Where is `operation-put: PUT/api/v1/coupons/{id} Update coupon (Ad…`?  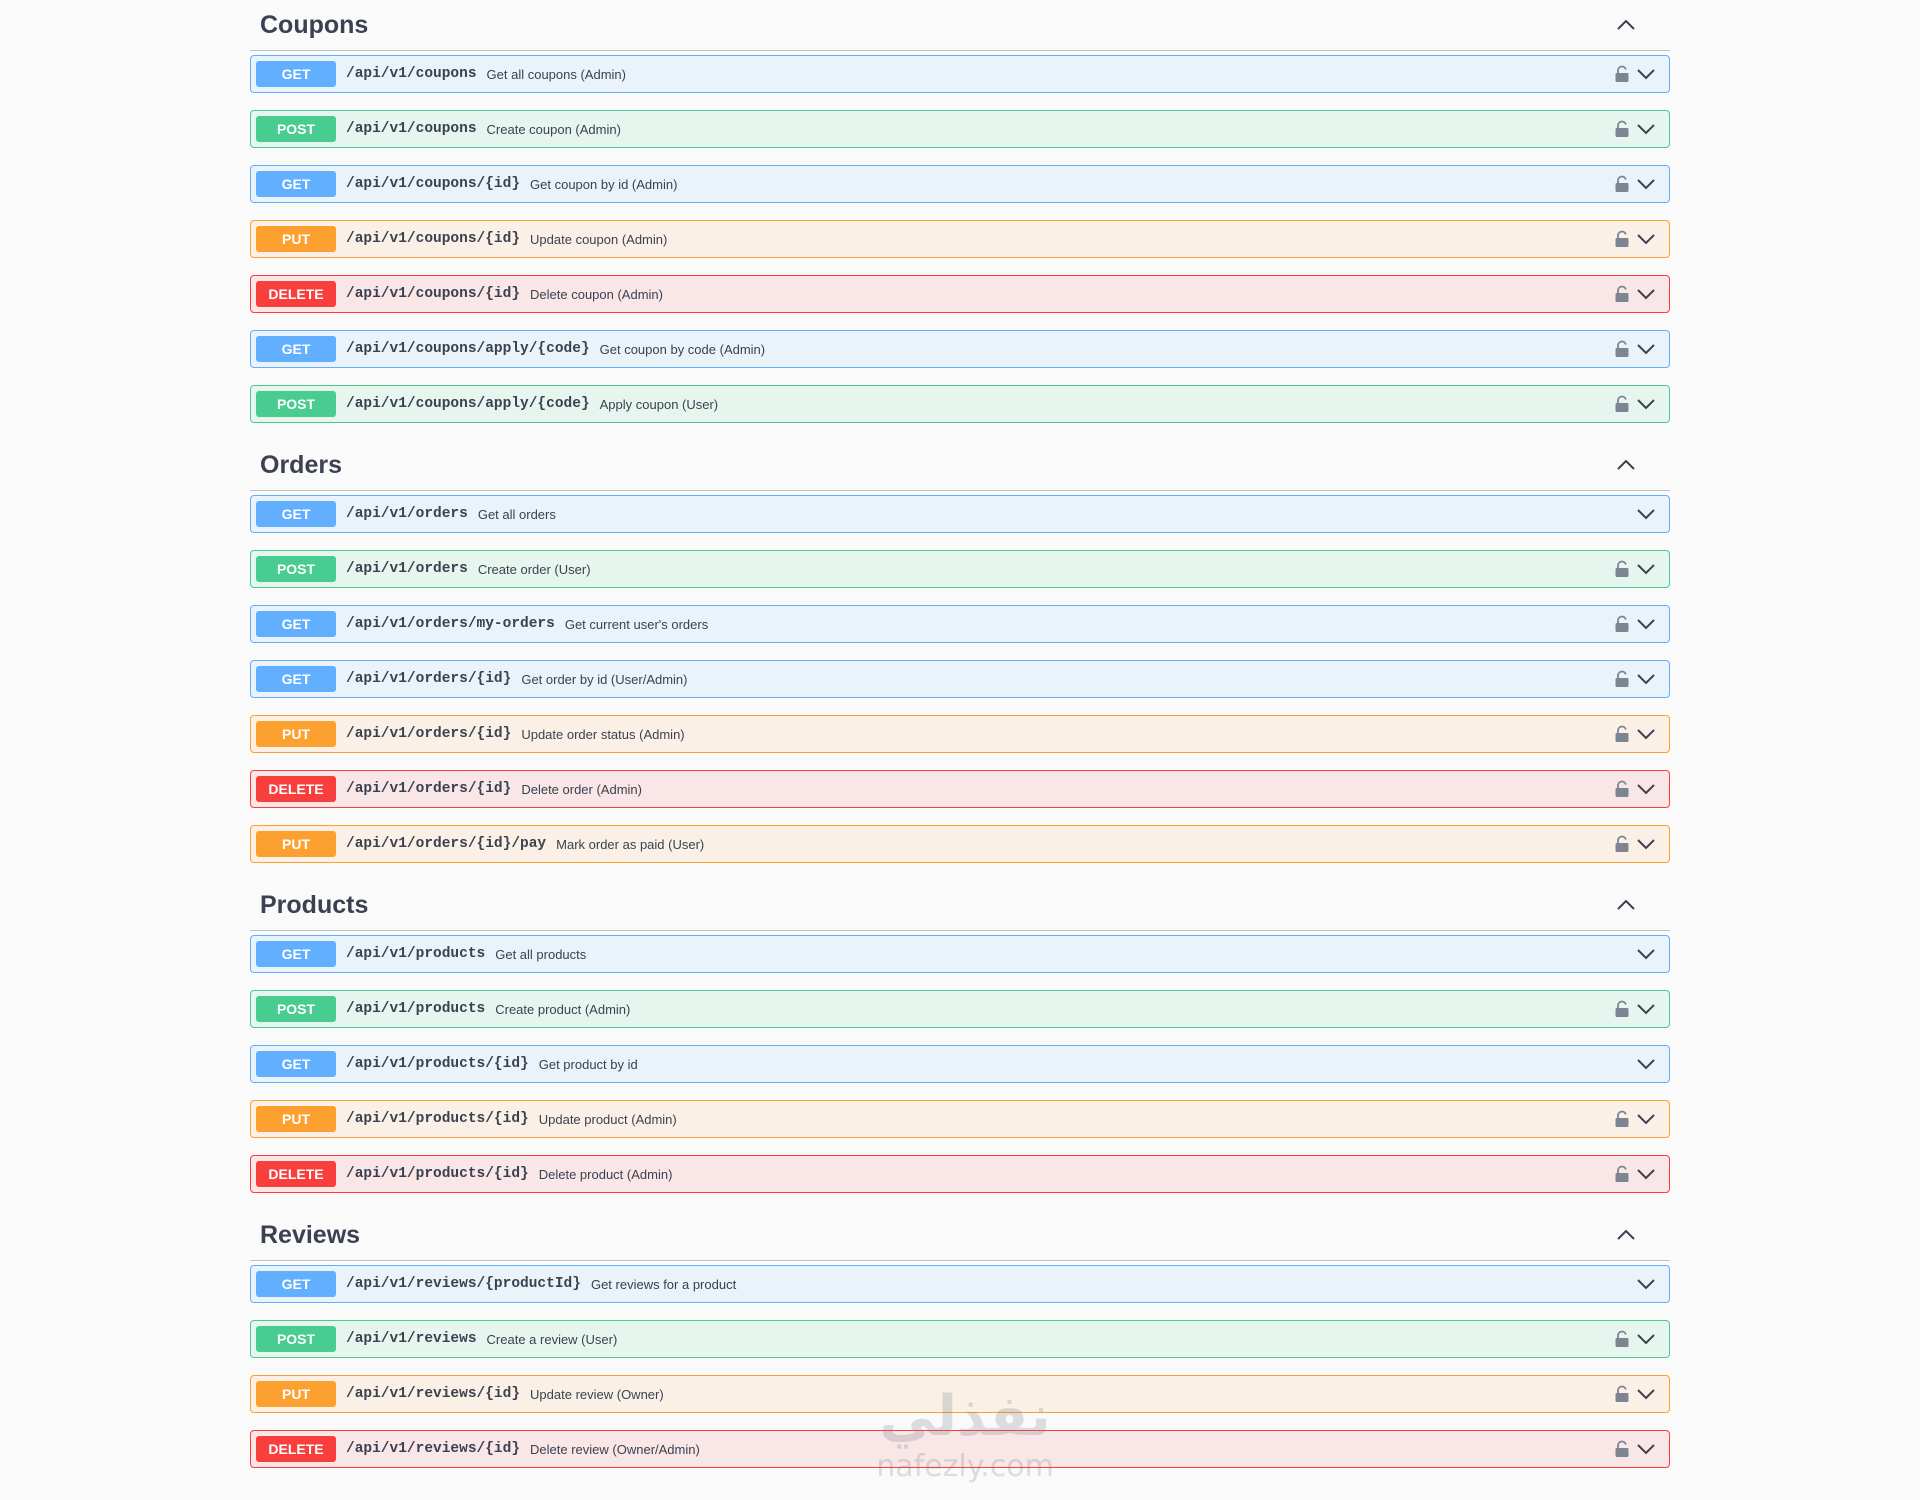 operation-put: PUT/api/v1/coupons/{id} Update coupon (Ad… is located at coordinates (960, 239).